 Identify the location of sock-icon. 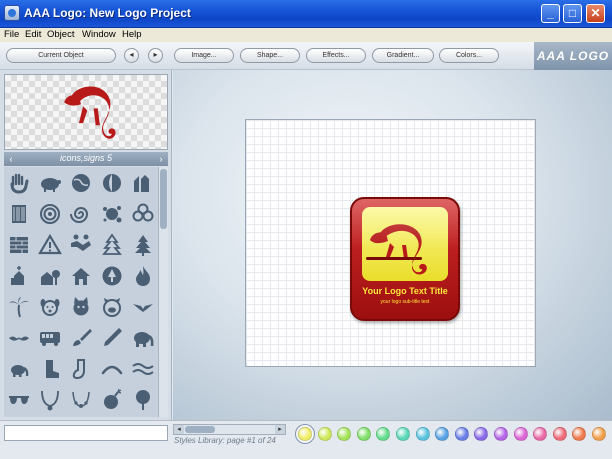
(78, 368).